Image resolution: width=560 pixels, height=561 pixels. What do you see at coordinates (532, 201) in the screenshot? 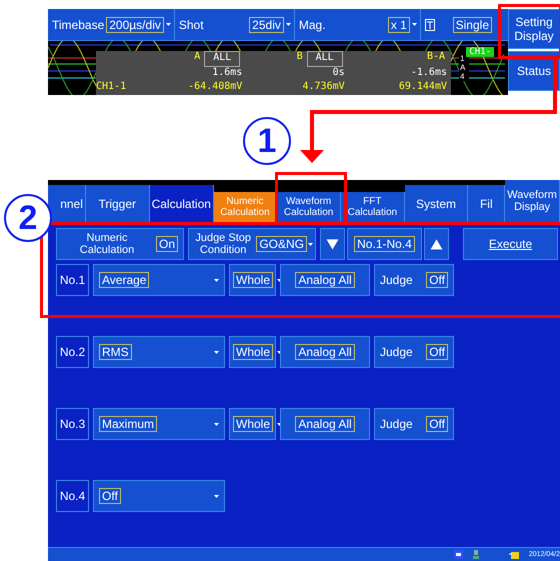
I see `display-button: Waveform Display` at bounding box center [532, 201].